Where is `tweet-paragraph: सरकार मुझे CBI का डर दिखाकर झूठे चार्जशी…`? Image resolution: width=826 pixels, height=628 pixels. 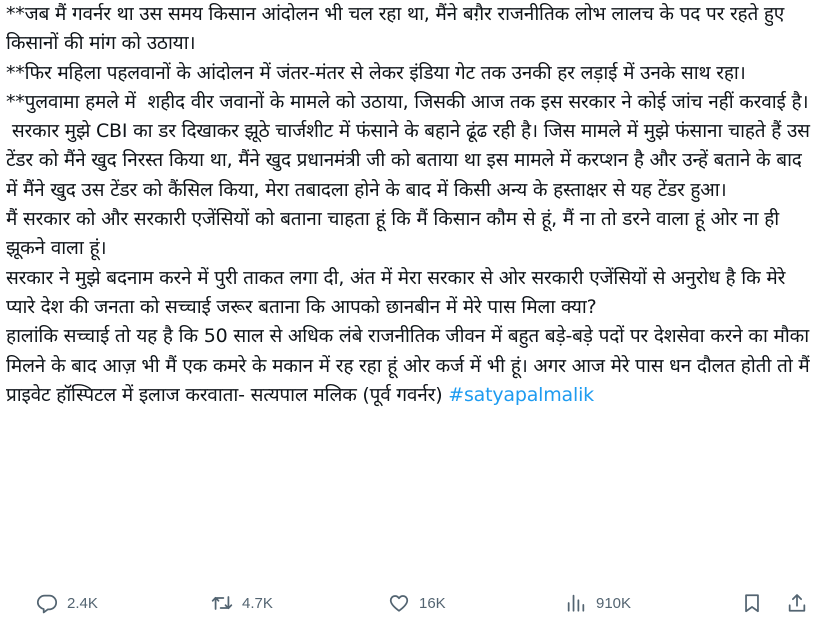
tweet-paragraph: सरकार मुझे CBI का डर दिखाकर झूठे चार्जशी… is located at coordinates (411, 160).